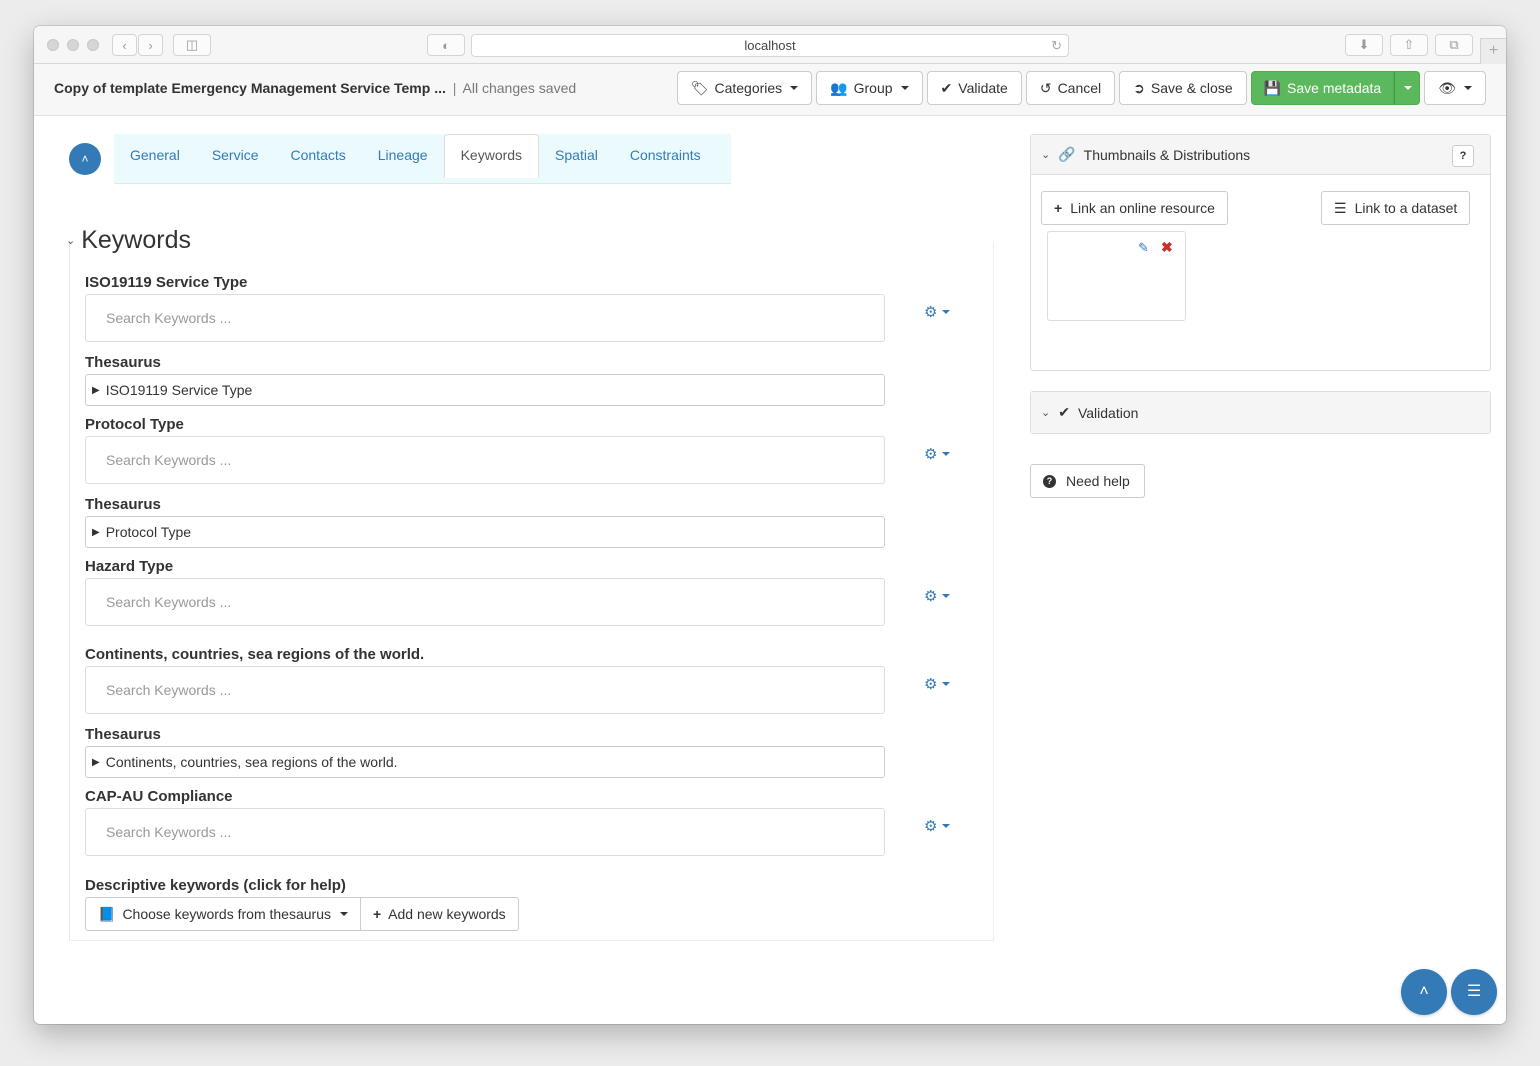 Image resolution: width=1540 pixels, height=1066 pixels. I want to click on back-button: ‹, so click(124, 45).